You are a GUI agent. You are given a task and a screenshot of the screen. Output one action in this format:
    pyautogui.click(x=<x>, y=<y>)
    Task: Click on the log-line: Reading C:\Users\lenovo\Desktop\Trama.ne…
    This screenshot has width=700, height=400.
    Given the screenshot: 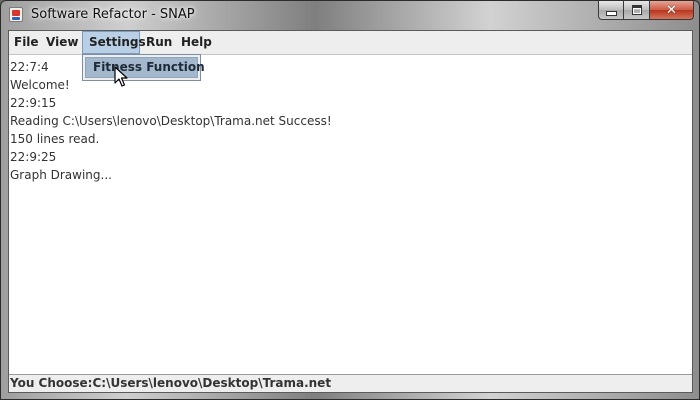 What is the action you would take?
    pyautogui.click(x=171, y=121)
    